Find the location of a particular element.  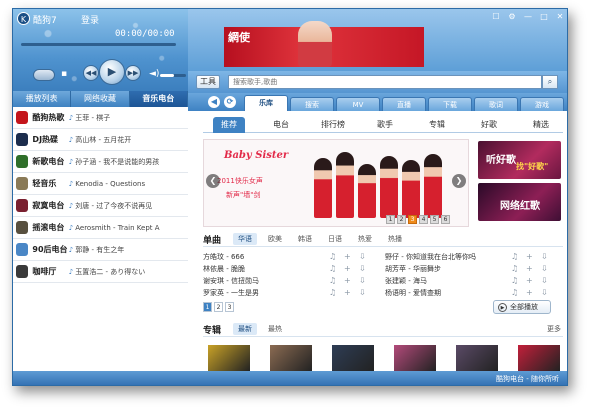

station-row: 轻音乐 ♪ Kenodia - Questions is located at coordinates (100, 184).